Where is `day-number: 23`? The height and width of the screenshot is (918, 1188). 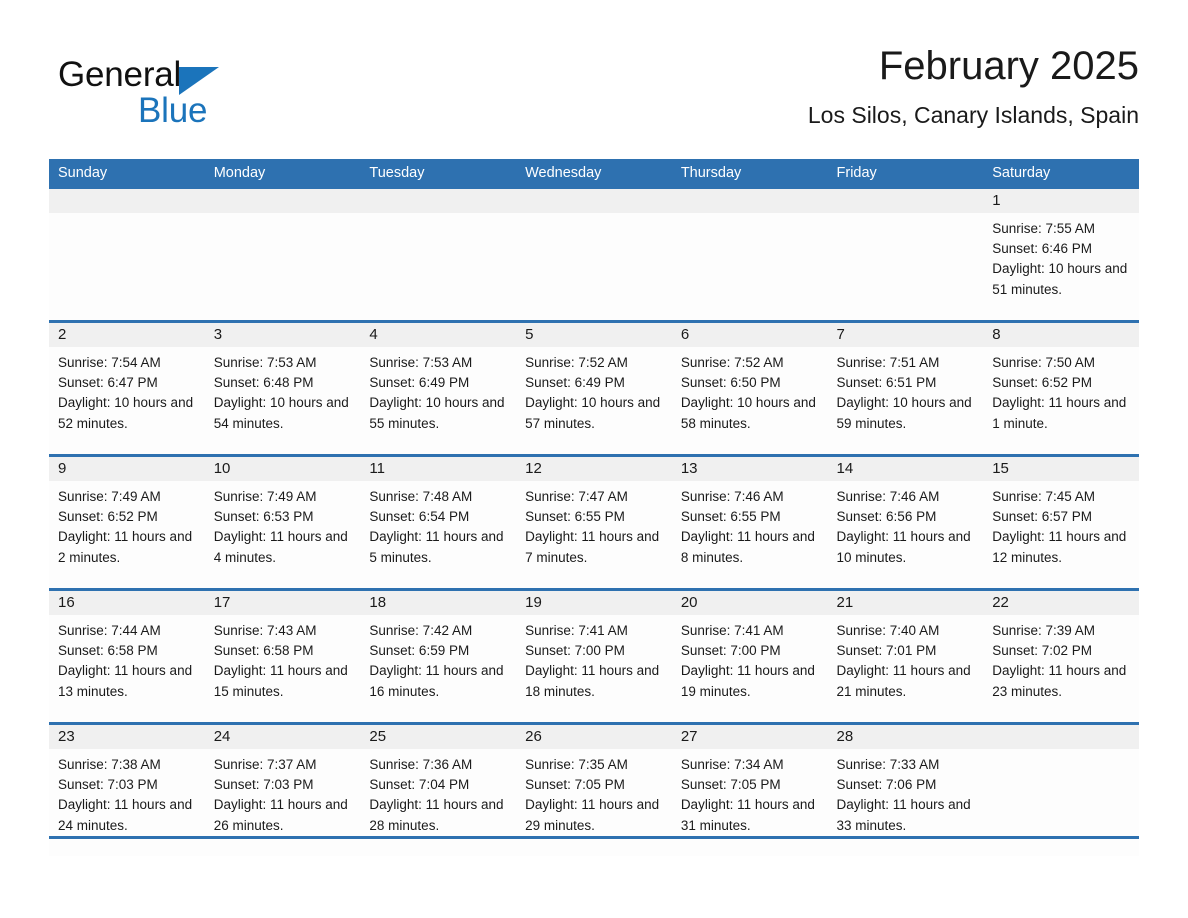 day-number: 23 is located at coordinates (127, 737).